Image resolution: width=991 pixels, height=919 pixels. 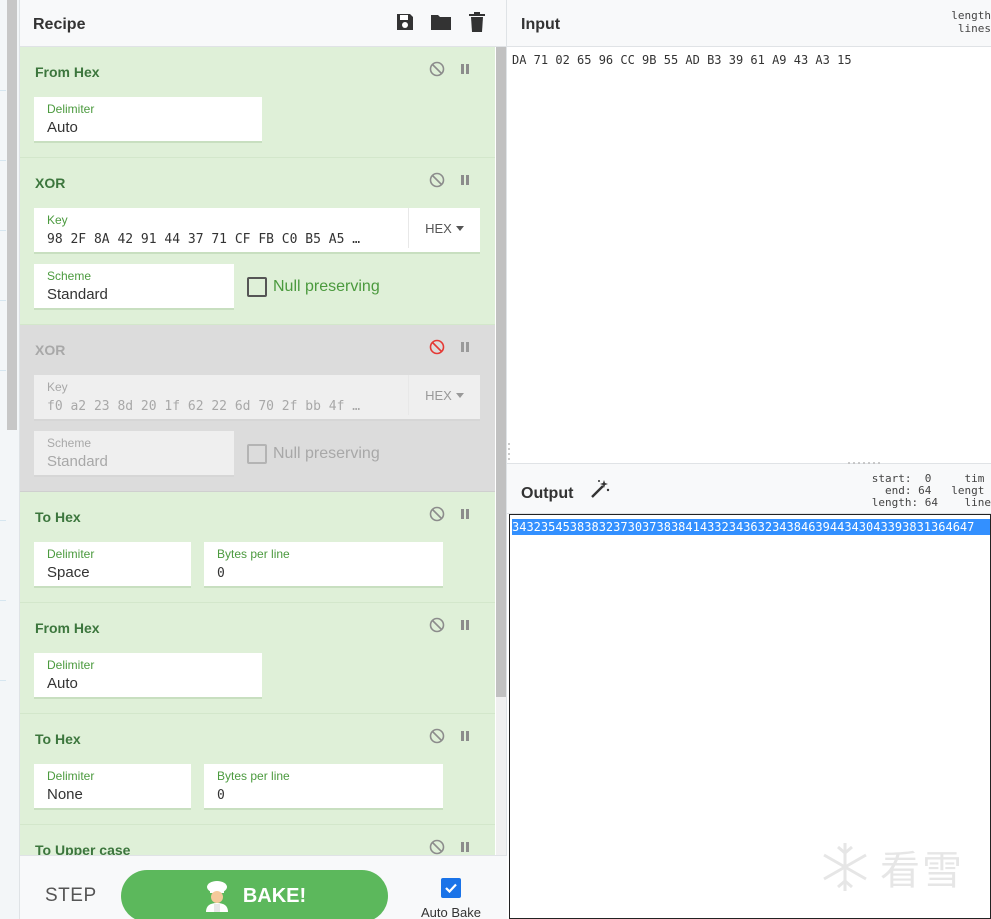 What do you see at coordinates (71, 896) in the screenshot?
I see `step-button: STEP` at bounding box center [71, 896].